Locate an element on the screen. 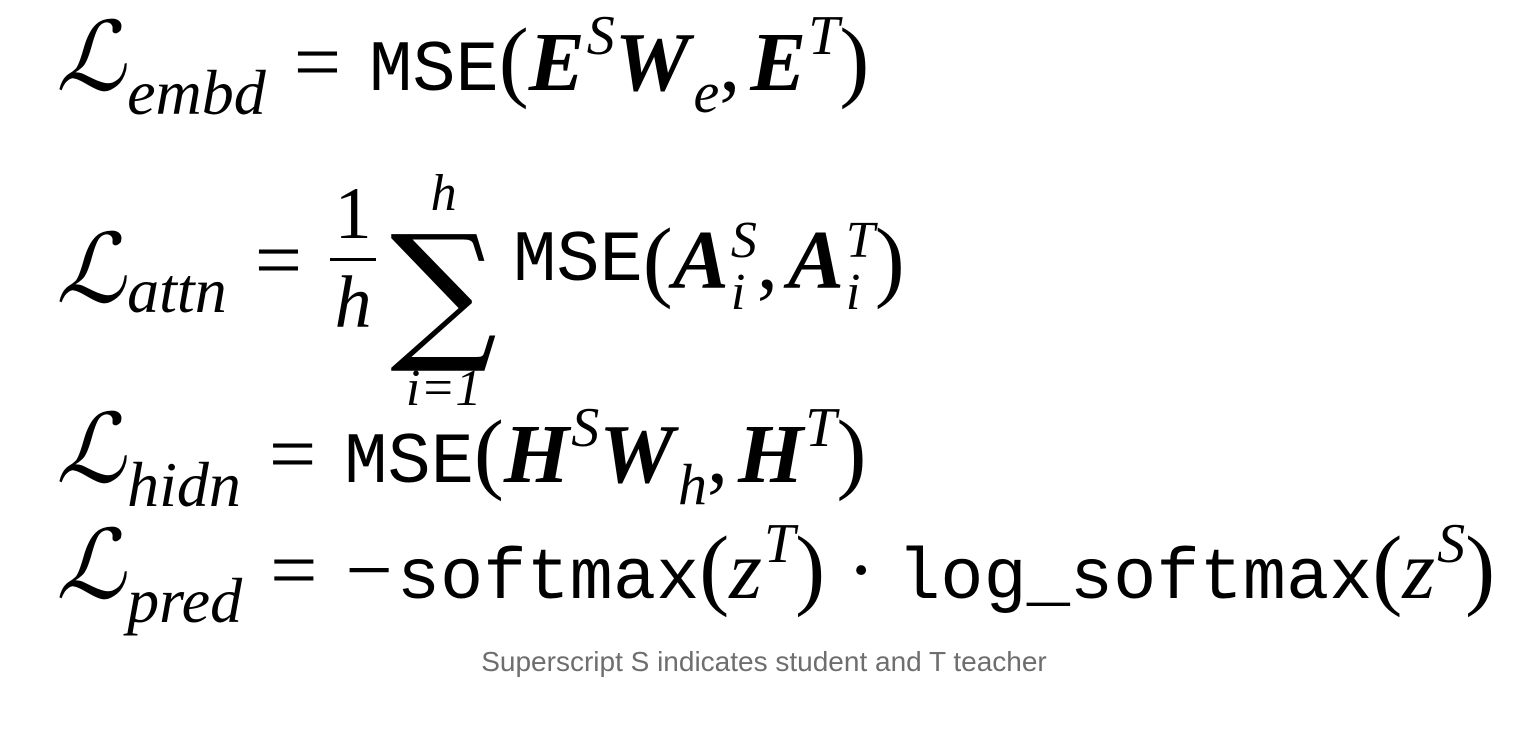  loss-subscript: attn is located at coordinates (177, 290).